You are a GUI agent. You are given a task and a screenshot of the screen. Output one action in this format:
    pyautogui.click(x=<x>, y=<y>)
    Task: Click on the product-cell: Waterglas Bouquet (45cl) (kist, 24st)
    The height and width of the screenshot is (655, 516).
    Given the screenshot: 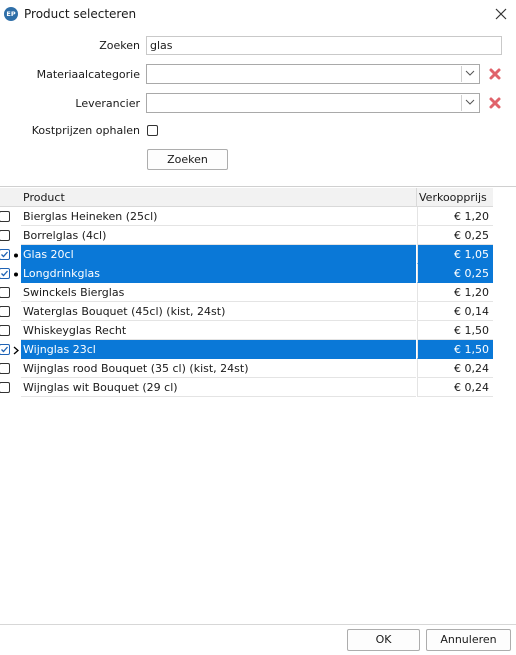 What is the action you would take?
    pyautogui.click(x=218, y=311)
    